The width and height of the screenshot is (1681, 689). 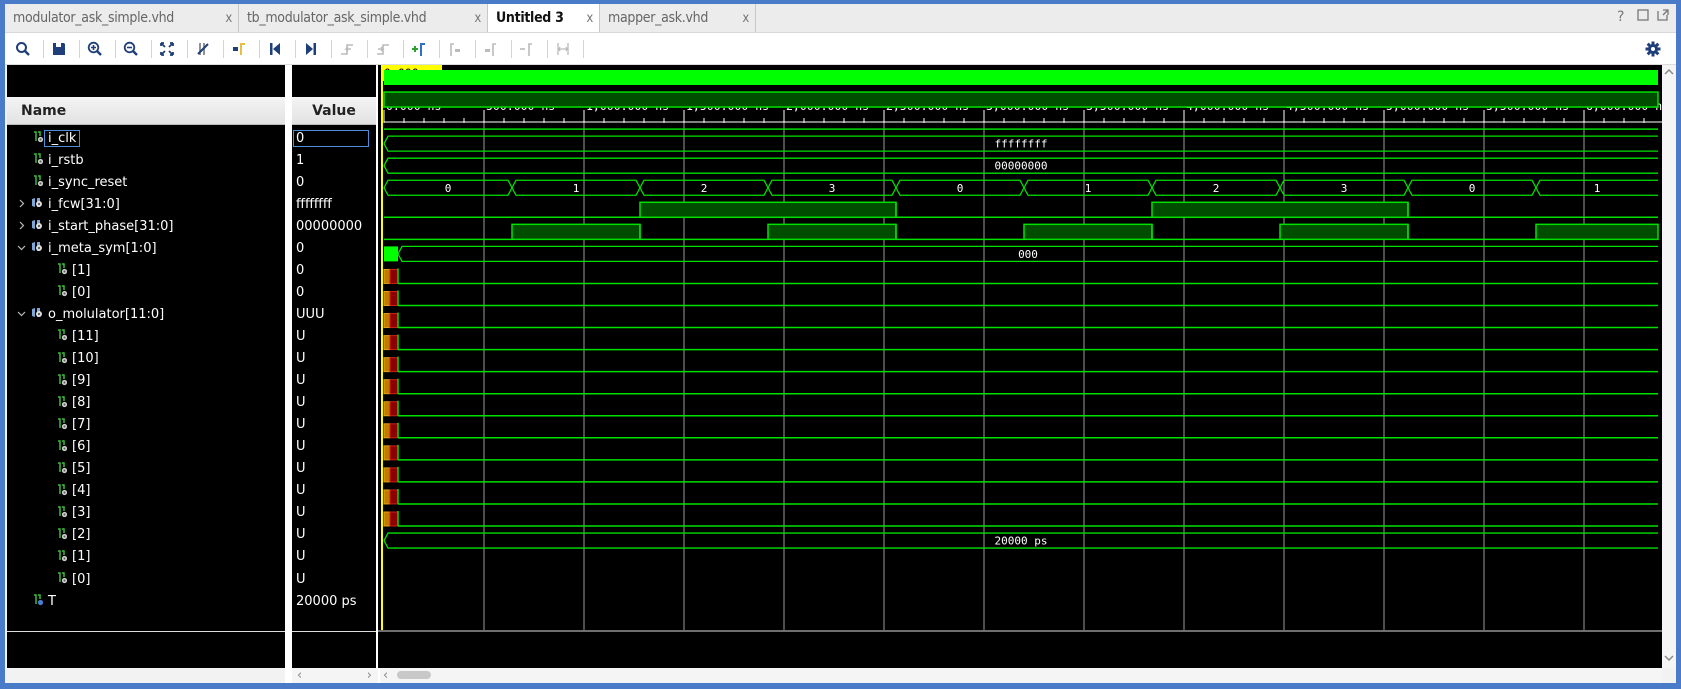 What do you see at coordinates (1021, 254) in the screenshot?
I see `waveform-o_molulator110: 000` at bounding box center [1021, 254].